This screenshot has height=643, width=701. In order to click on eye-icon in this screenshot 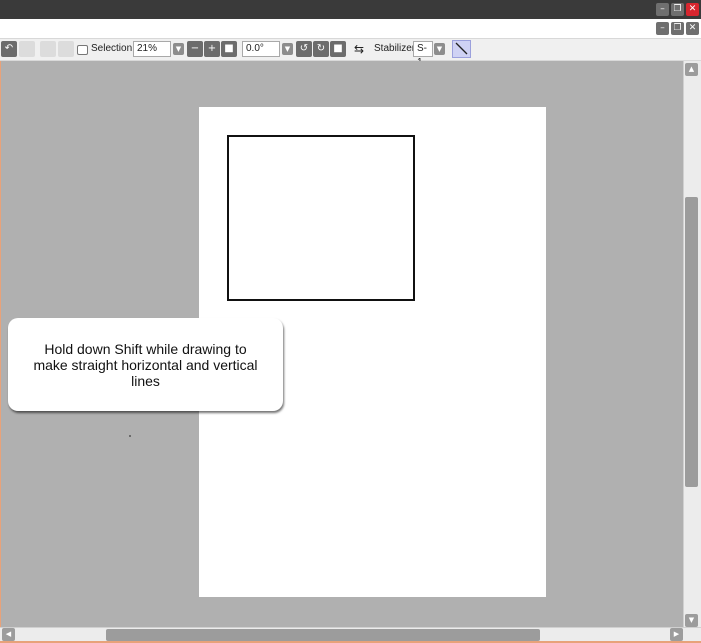, I will do `click(82, 50)`.